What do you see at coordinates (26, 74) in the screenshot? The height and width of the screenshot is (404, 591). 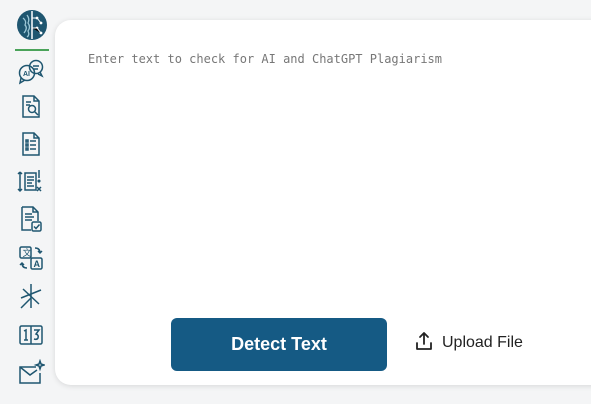 I see `svg-text: AI` at bounding box center [26, 74].